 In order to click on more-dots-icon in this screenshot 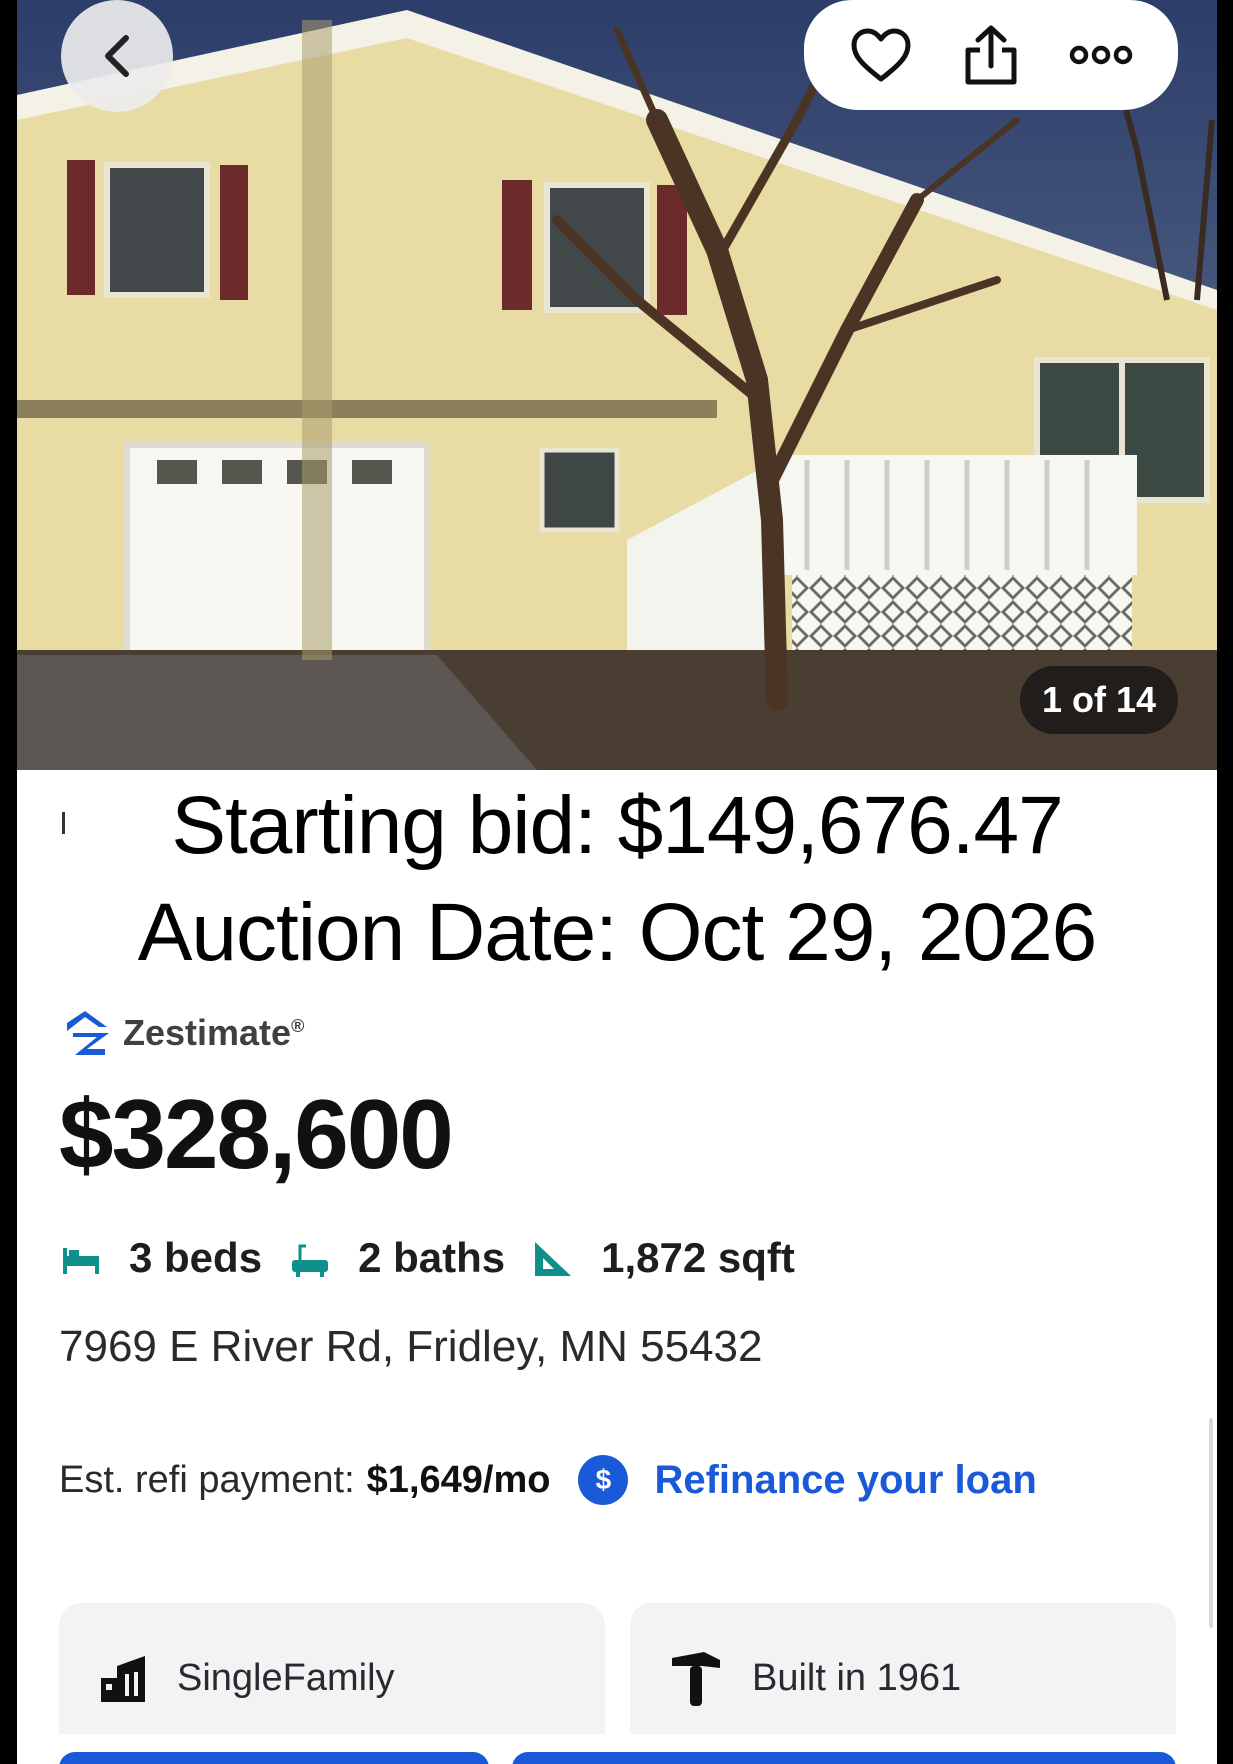, I will do `click(1101, 55)`.